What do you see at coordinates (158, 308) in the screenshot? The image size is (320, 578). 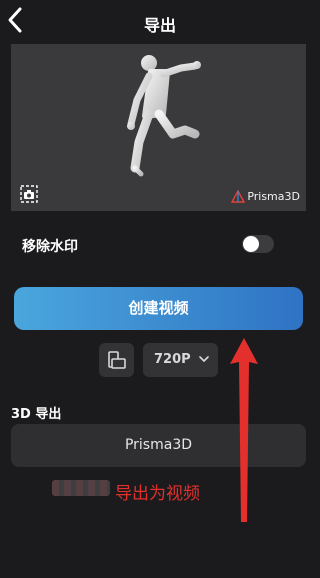 I see `create-video-button: 创建视频` at bounding box center [158, 308].